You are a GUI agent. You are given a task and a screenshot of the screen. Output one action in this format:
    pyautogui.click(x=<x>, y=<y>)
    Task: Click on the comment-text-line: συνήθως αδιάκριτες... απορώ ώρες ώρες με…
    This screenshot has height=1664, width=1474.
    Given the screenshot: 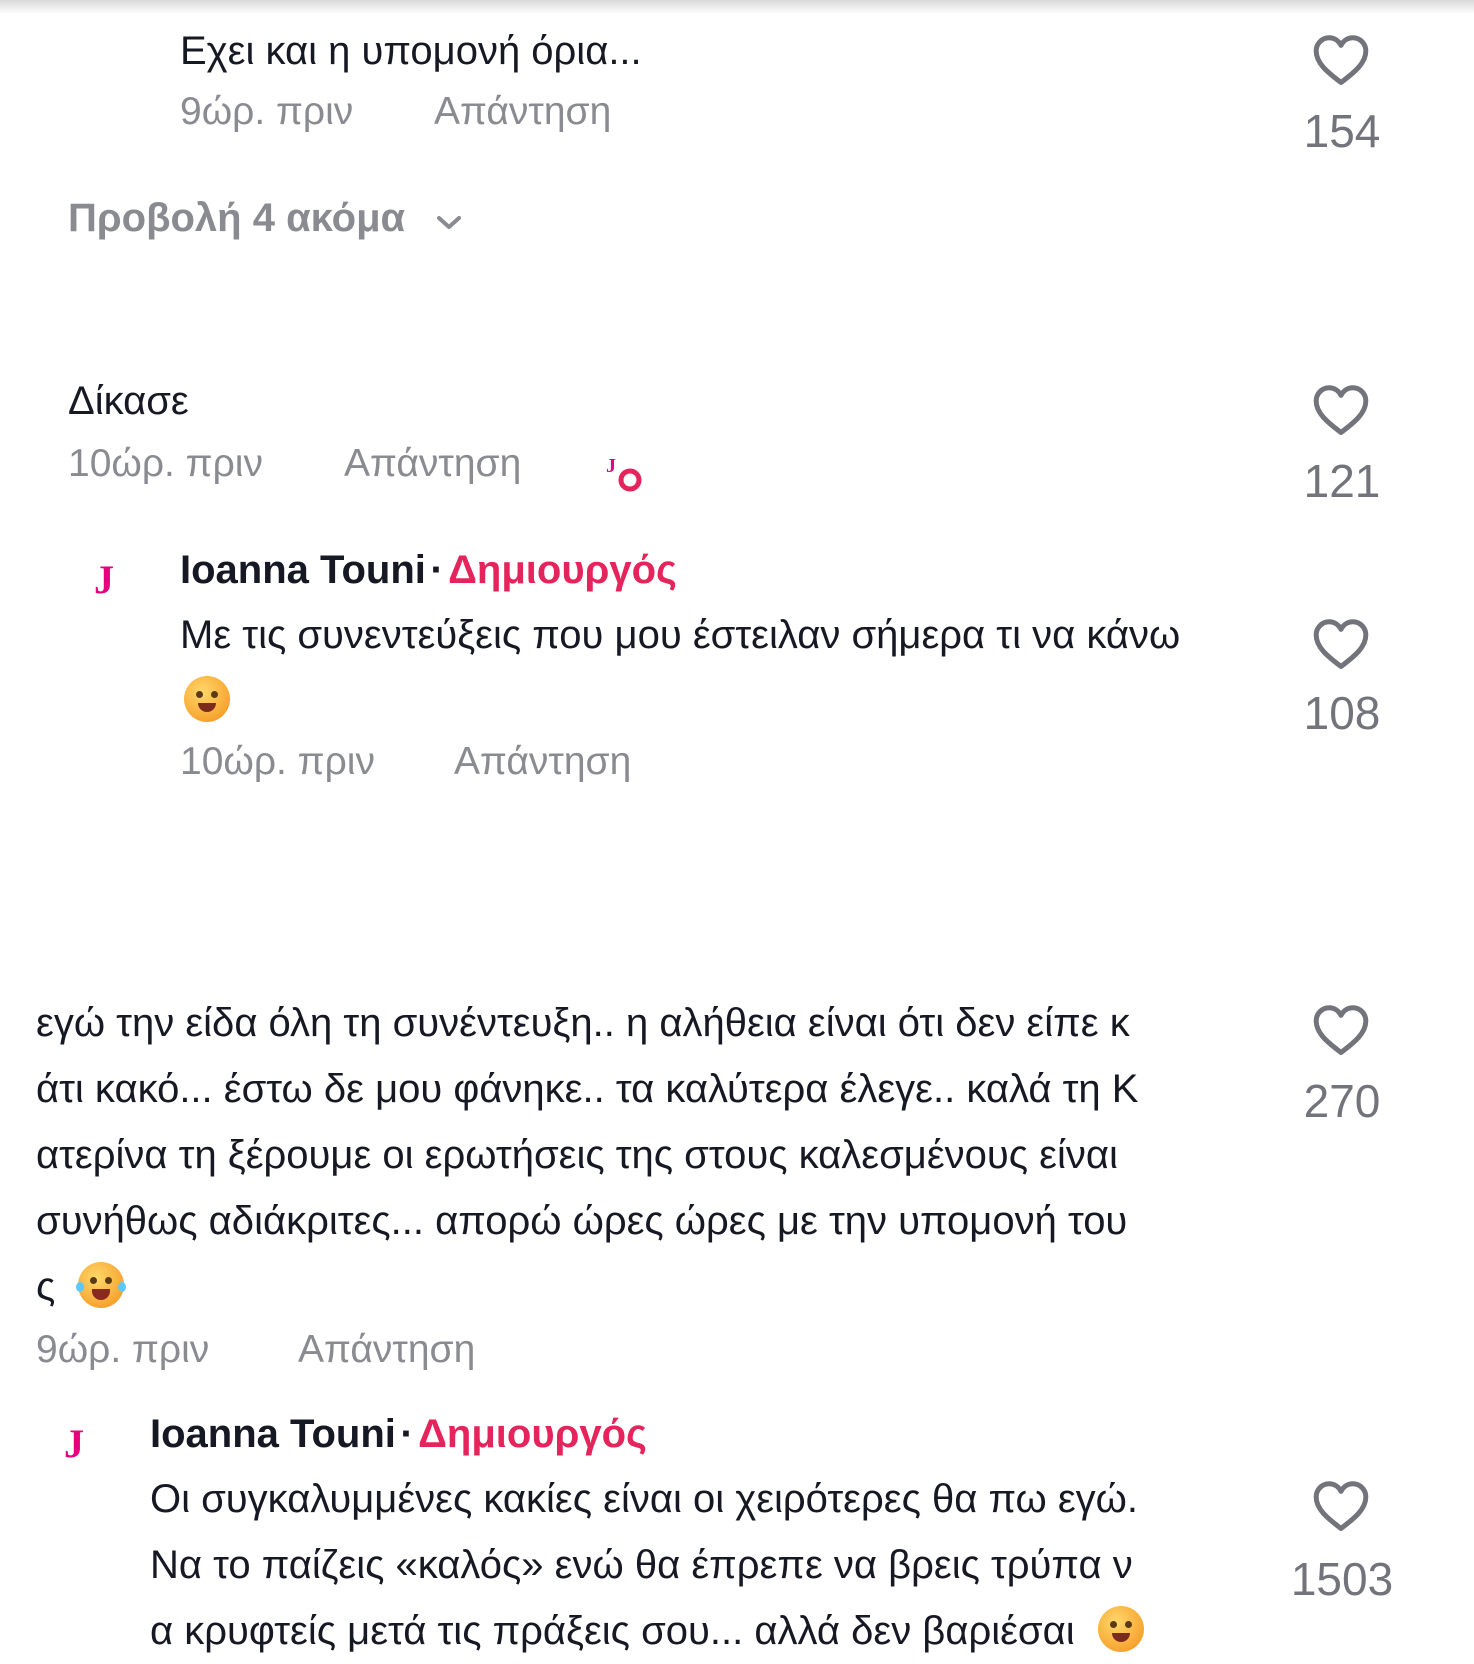 What is the action you would take?
    pyautogui.click(x=582, y=1221)
    